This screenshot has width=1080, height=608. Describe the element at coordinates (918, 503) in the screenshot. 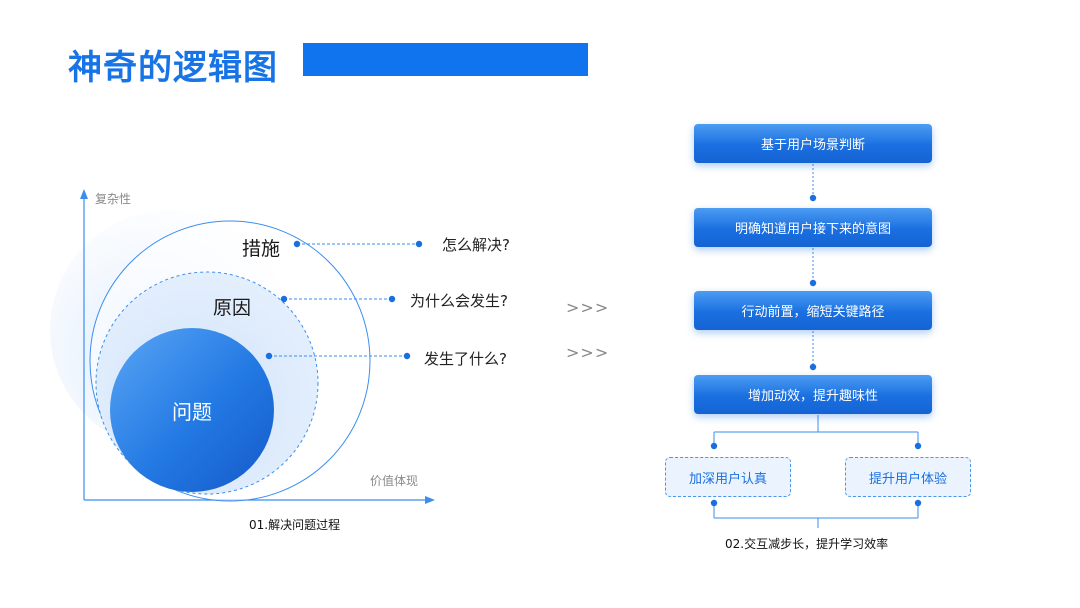

I see `merge-dot-right` at that location.